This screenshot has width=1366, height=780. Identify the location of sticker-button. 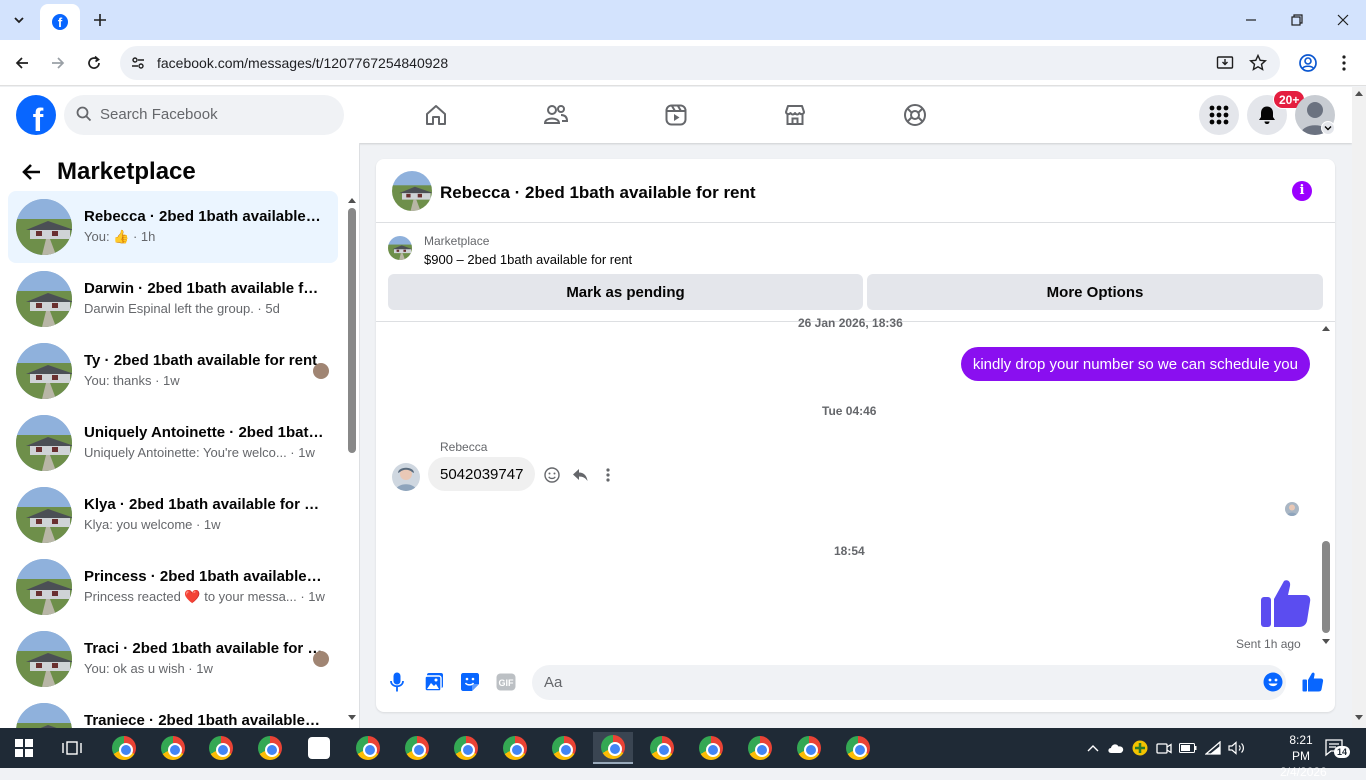
(470, 682).